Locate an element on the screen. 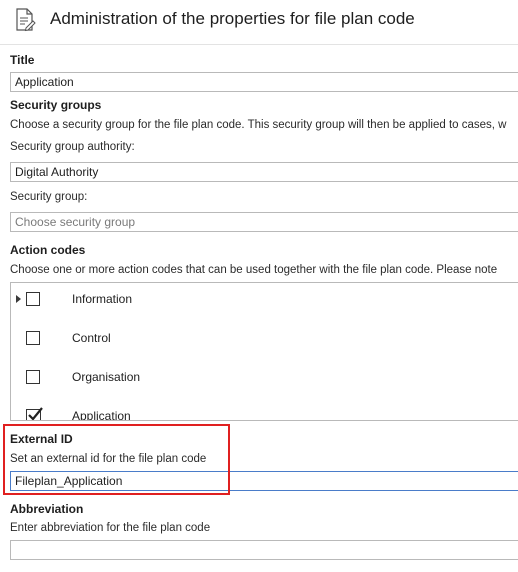 The height and width of the screenshot is (572, 518). list-item: Application is located at coordinates (264, 413).